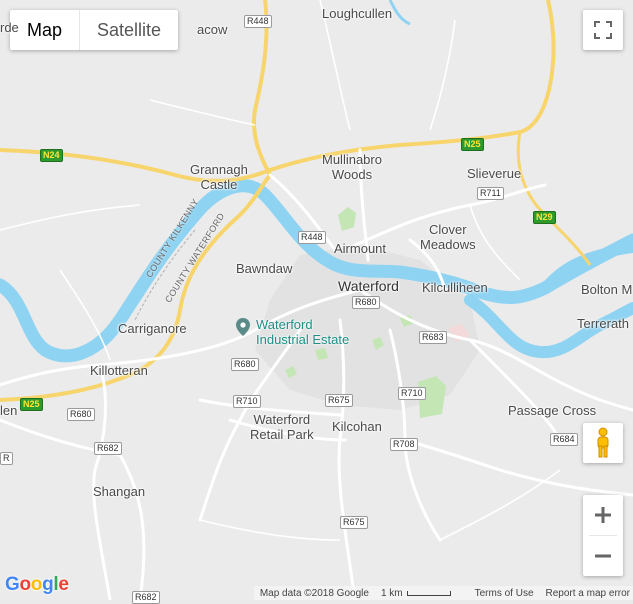 This screenshot has width=633, height=604. I want to click on zoom-control, so click(603, 535).